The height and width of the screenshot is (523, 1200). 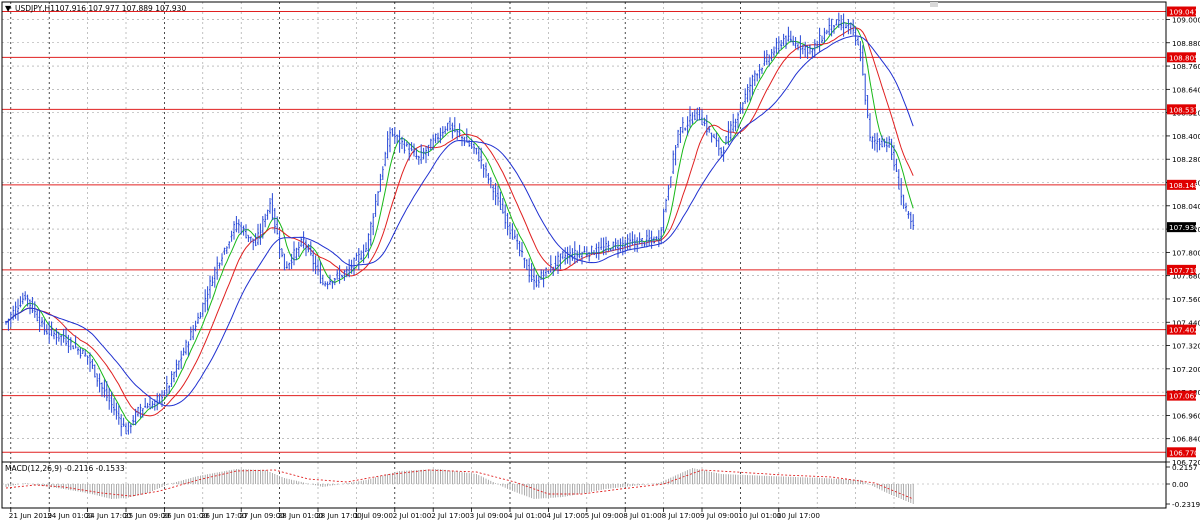 What do you see at coordinates (373, 515) in the screenshot?
I see `time-tick-label: 1 Jul 09:00` at bounding box center [373, 515].